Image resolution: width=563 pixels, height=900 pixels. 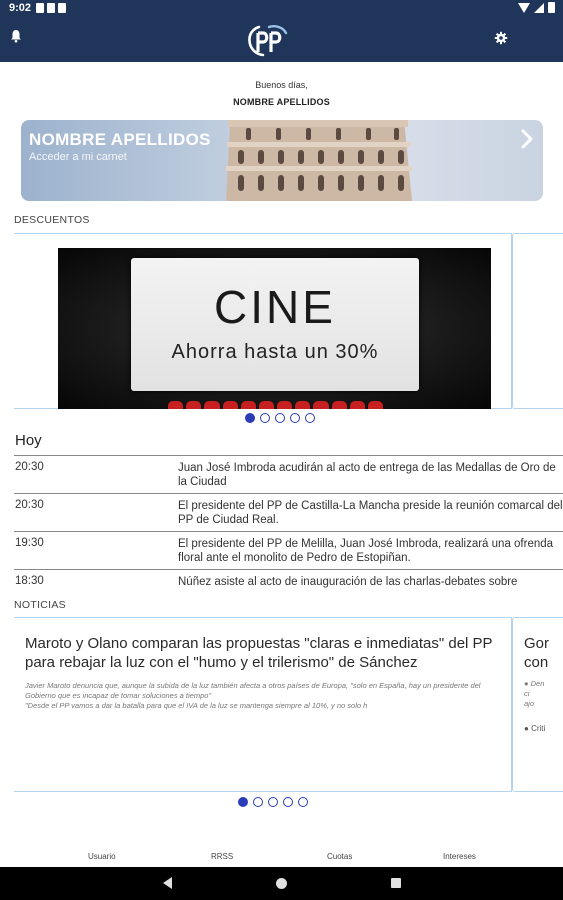 What do you see at coordinates (281, 8) in the screenshot?
I see `status-bar: 9:02` at bounding box center [281, 8].